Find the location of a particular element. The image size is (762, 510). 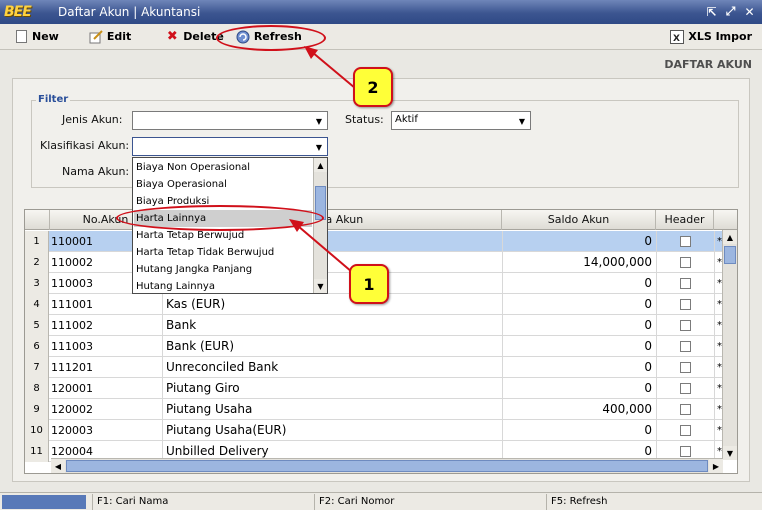

new-label: New is located at coordinates (45, 36).